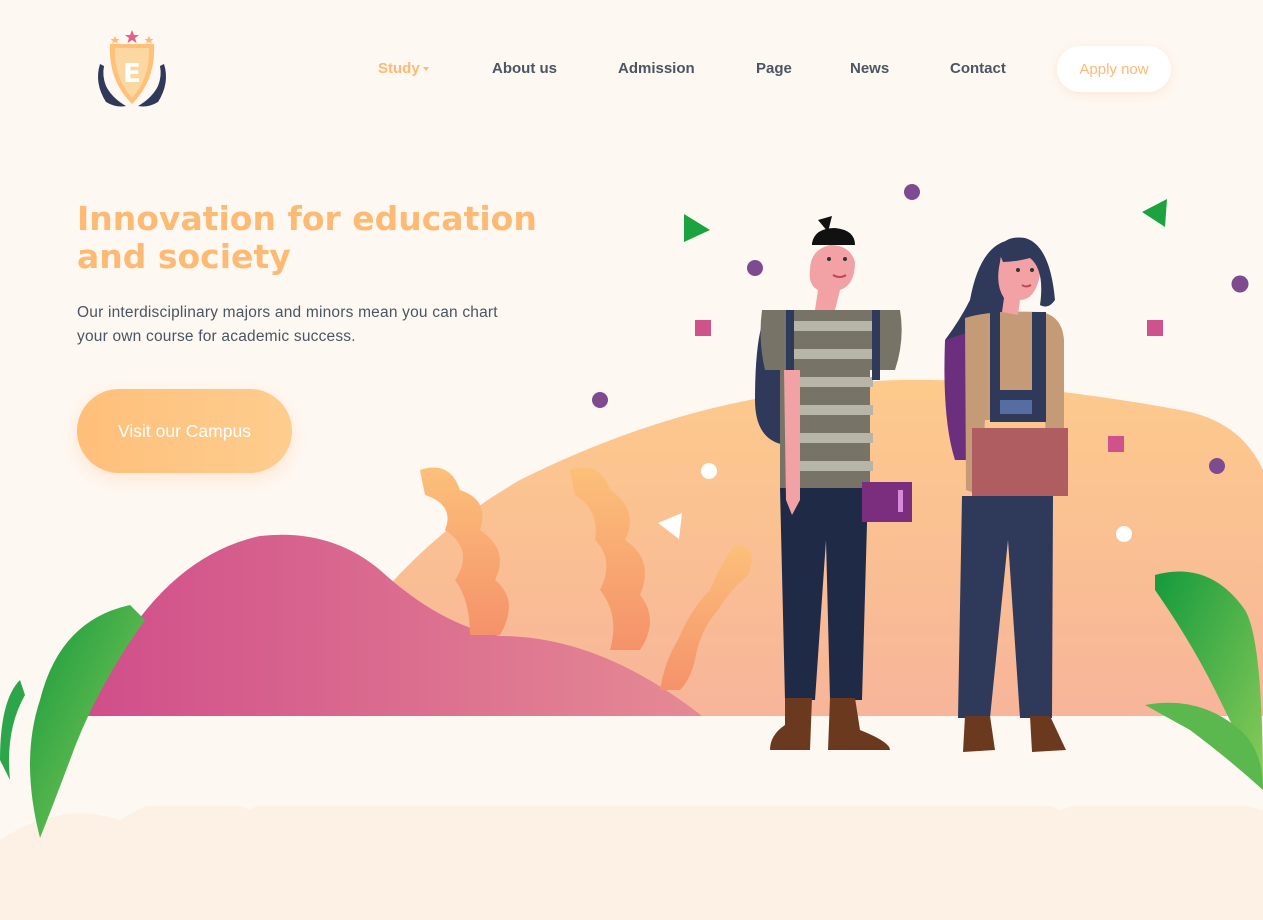 Image resolution: width=1263 pixels, height=920 pixels. What do you see at coordinates (1114, 69) in the screenshot?
I see `apply-now-button: Apply now` at bounding box center [1114, 69].